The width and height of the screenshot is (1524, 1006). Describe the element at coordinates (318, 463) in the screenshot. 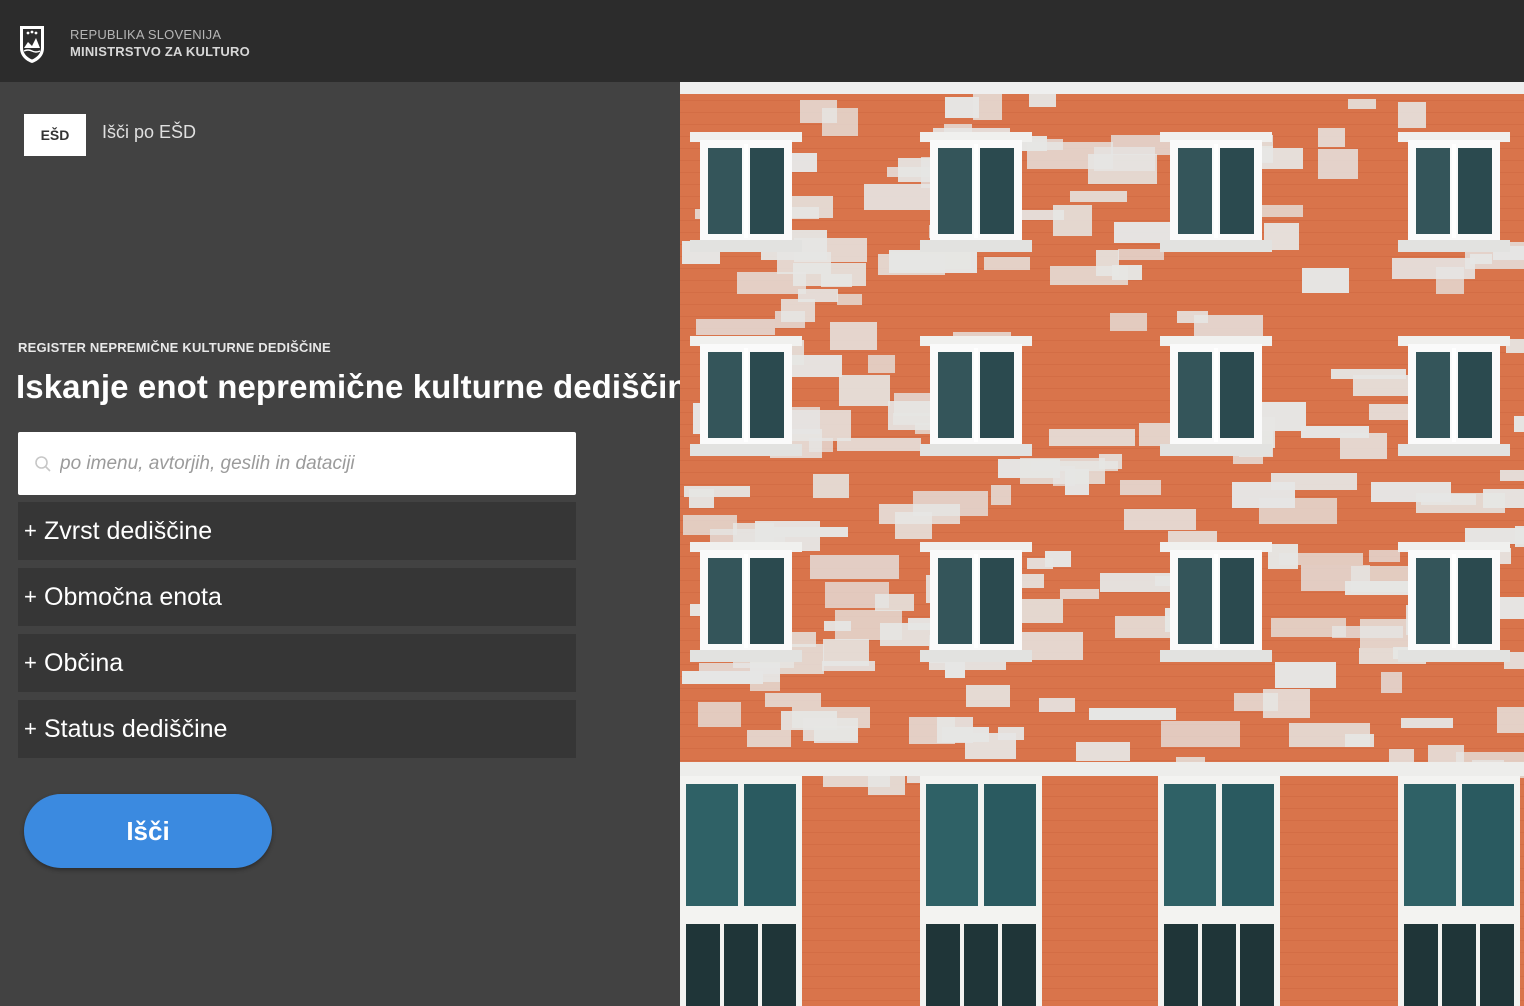

I see `search-input` at that location.